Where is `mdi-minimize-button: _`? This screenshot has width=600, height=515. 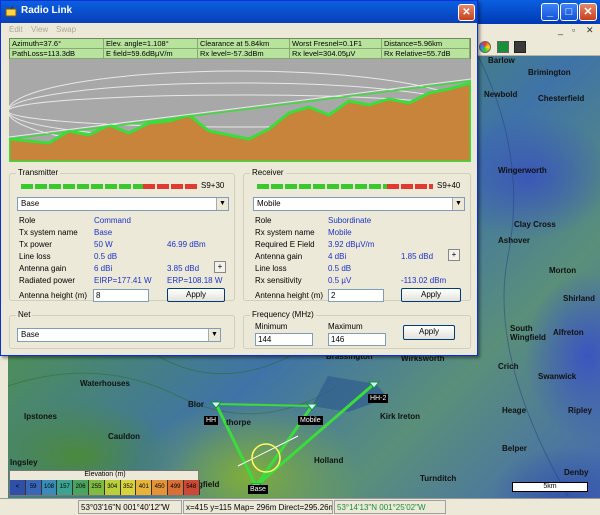 mdi-minimize-button: _ is located at coordinates (560, 30).